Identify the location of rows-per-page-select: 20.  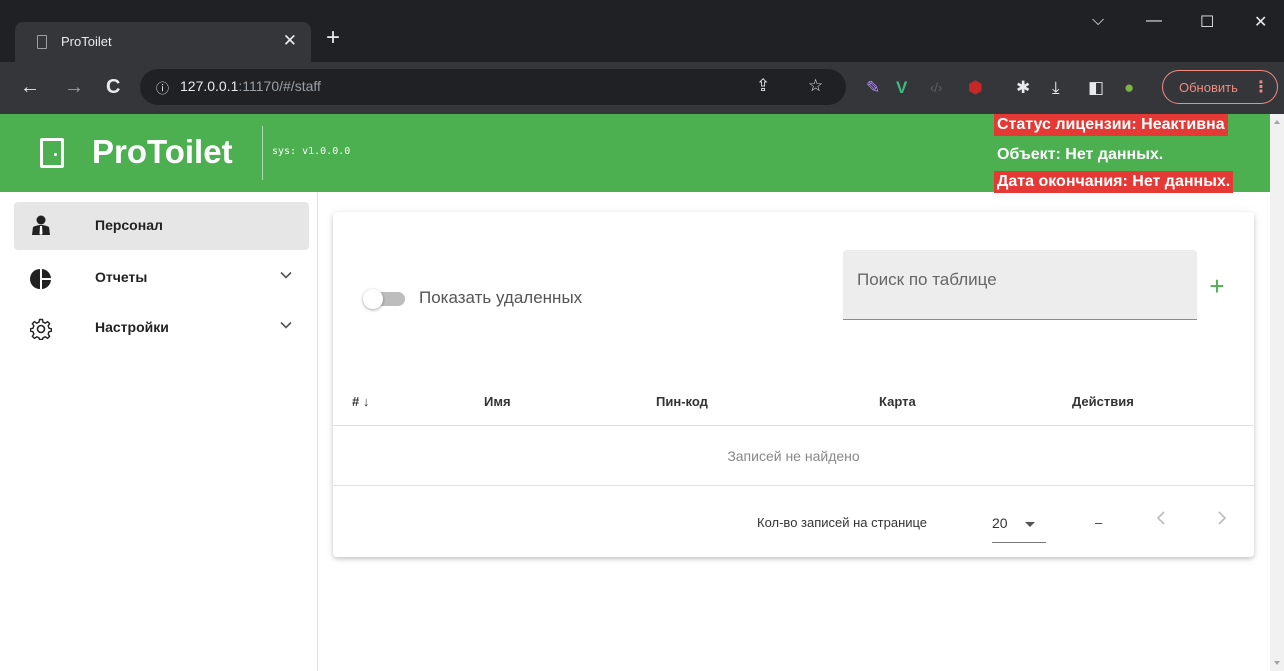
(1019, 526).